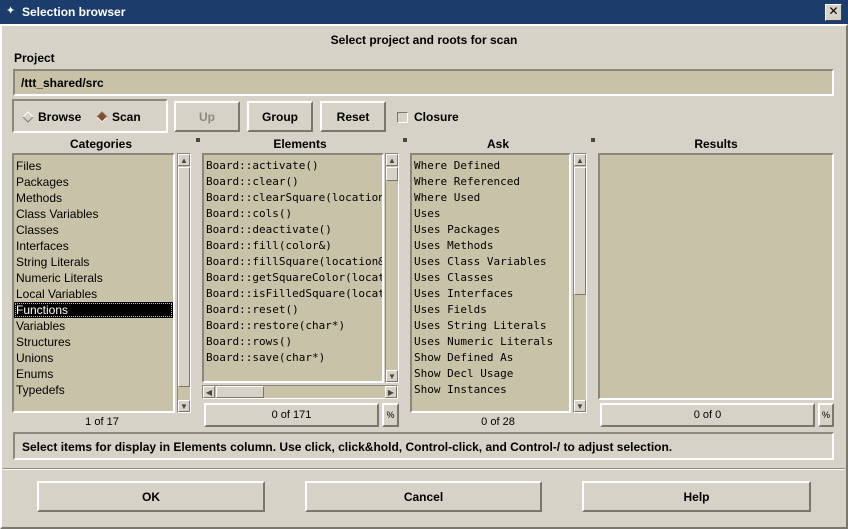 This screenshot has width=848, height=529. What do you see at coordinates (293, 278) in the screenshot?
I see `list-item: Board::getSquareColor(locati` at bounding box center [293, 278].